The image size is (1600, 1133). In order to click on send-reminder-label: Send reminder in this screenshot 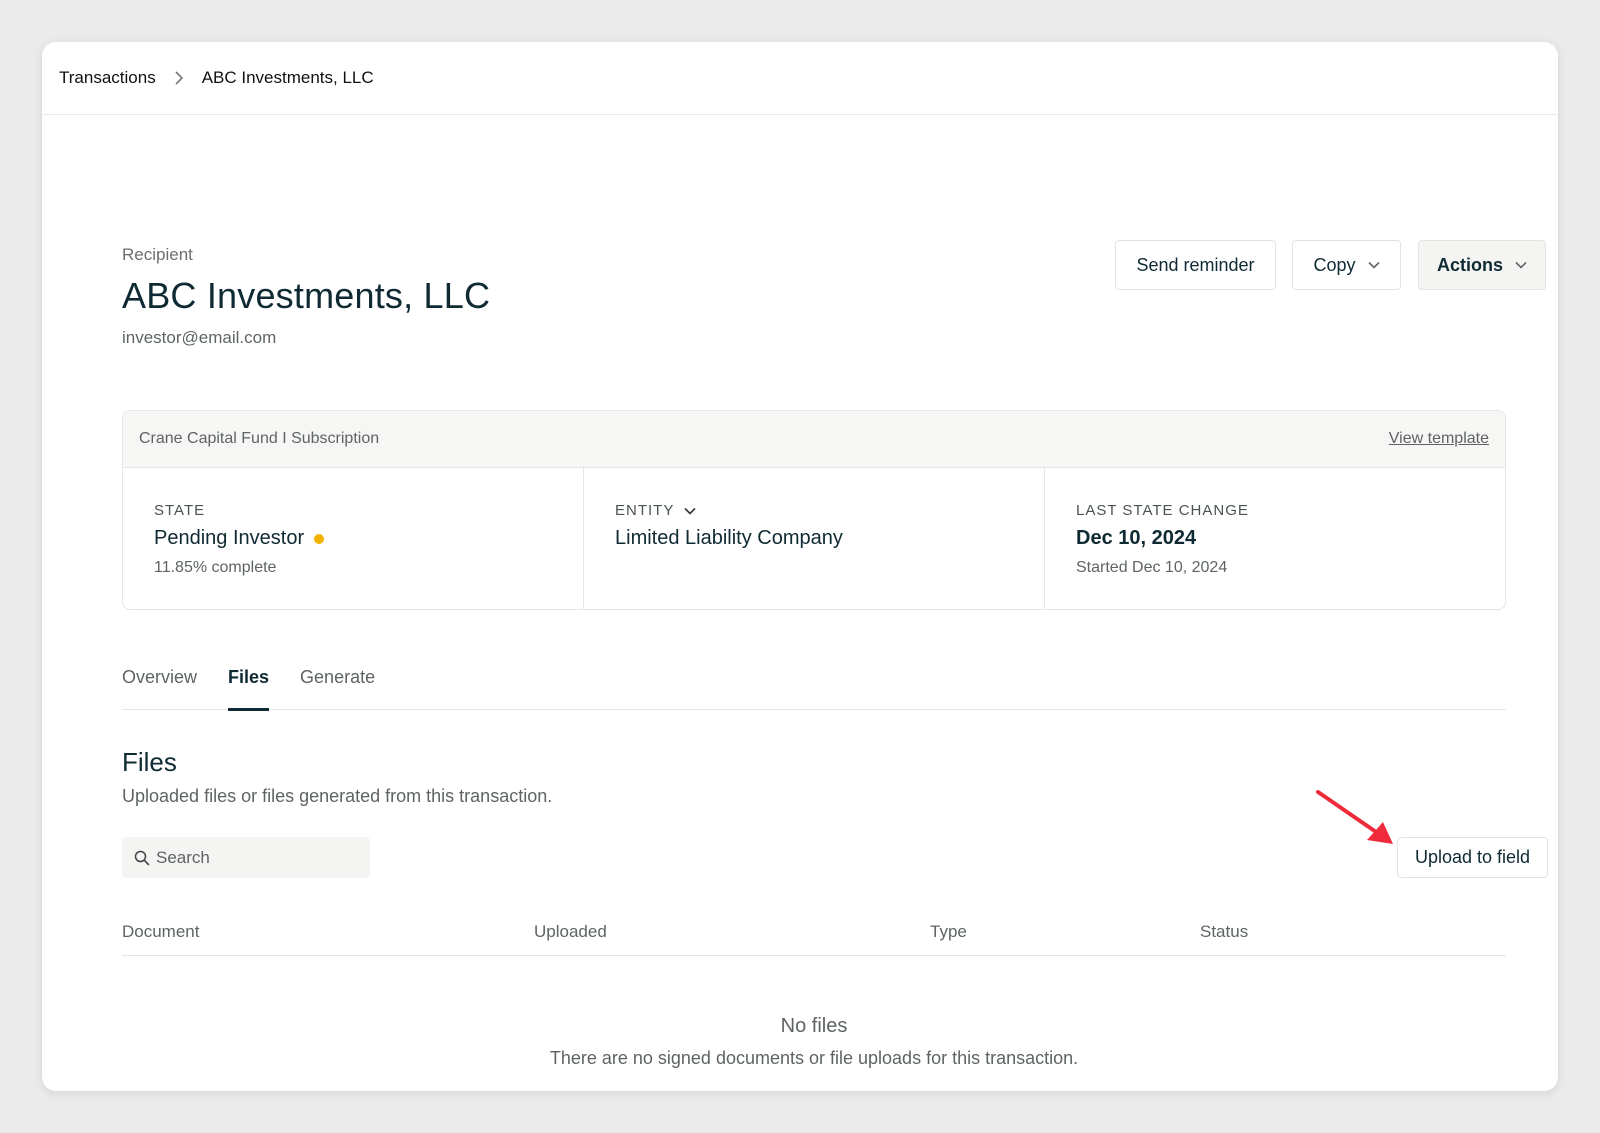, I will do `click(1195, 264)`.